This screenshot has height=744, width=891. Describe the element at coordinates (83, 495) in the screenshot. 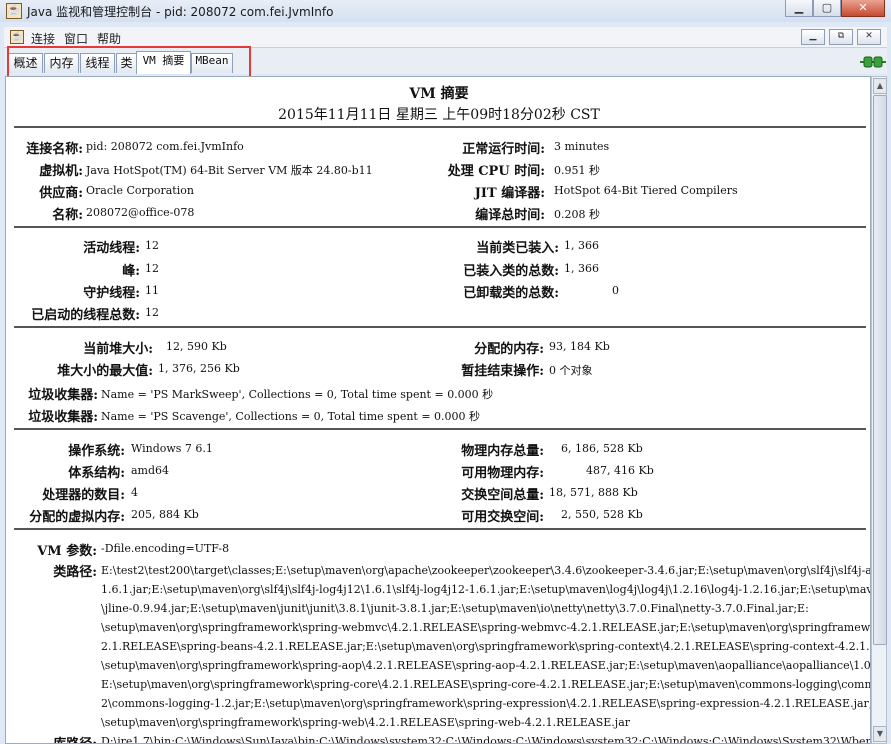

I see `label-processors: 处理器的数目:` at that location.